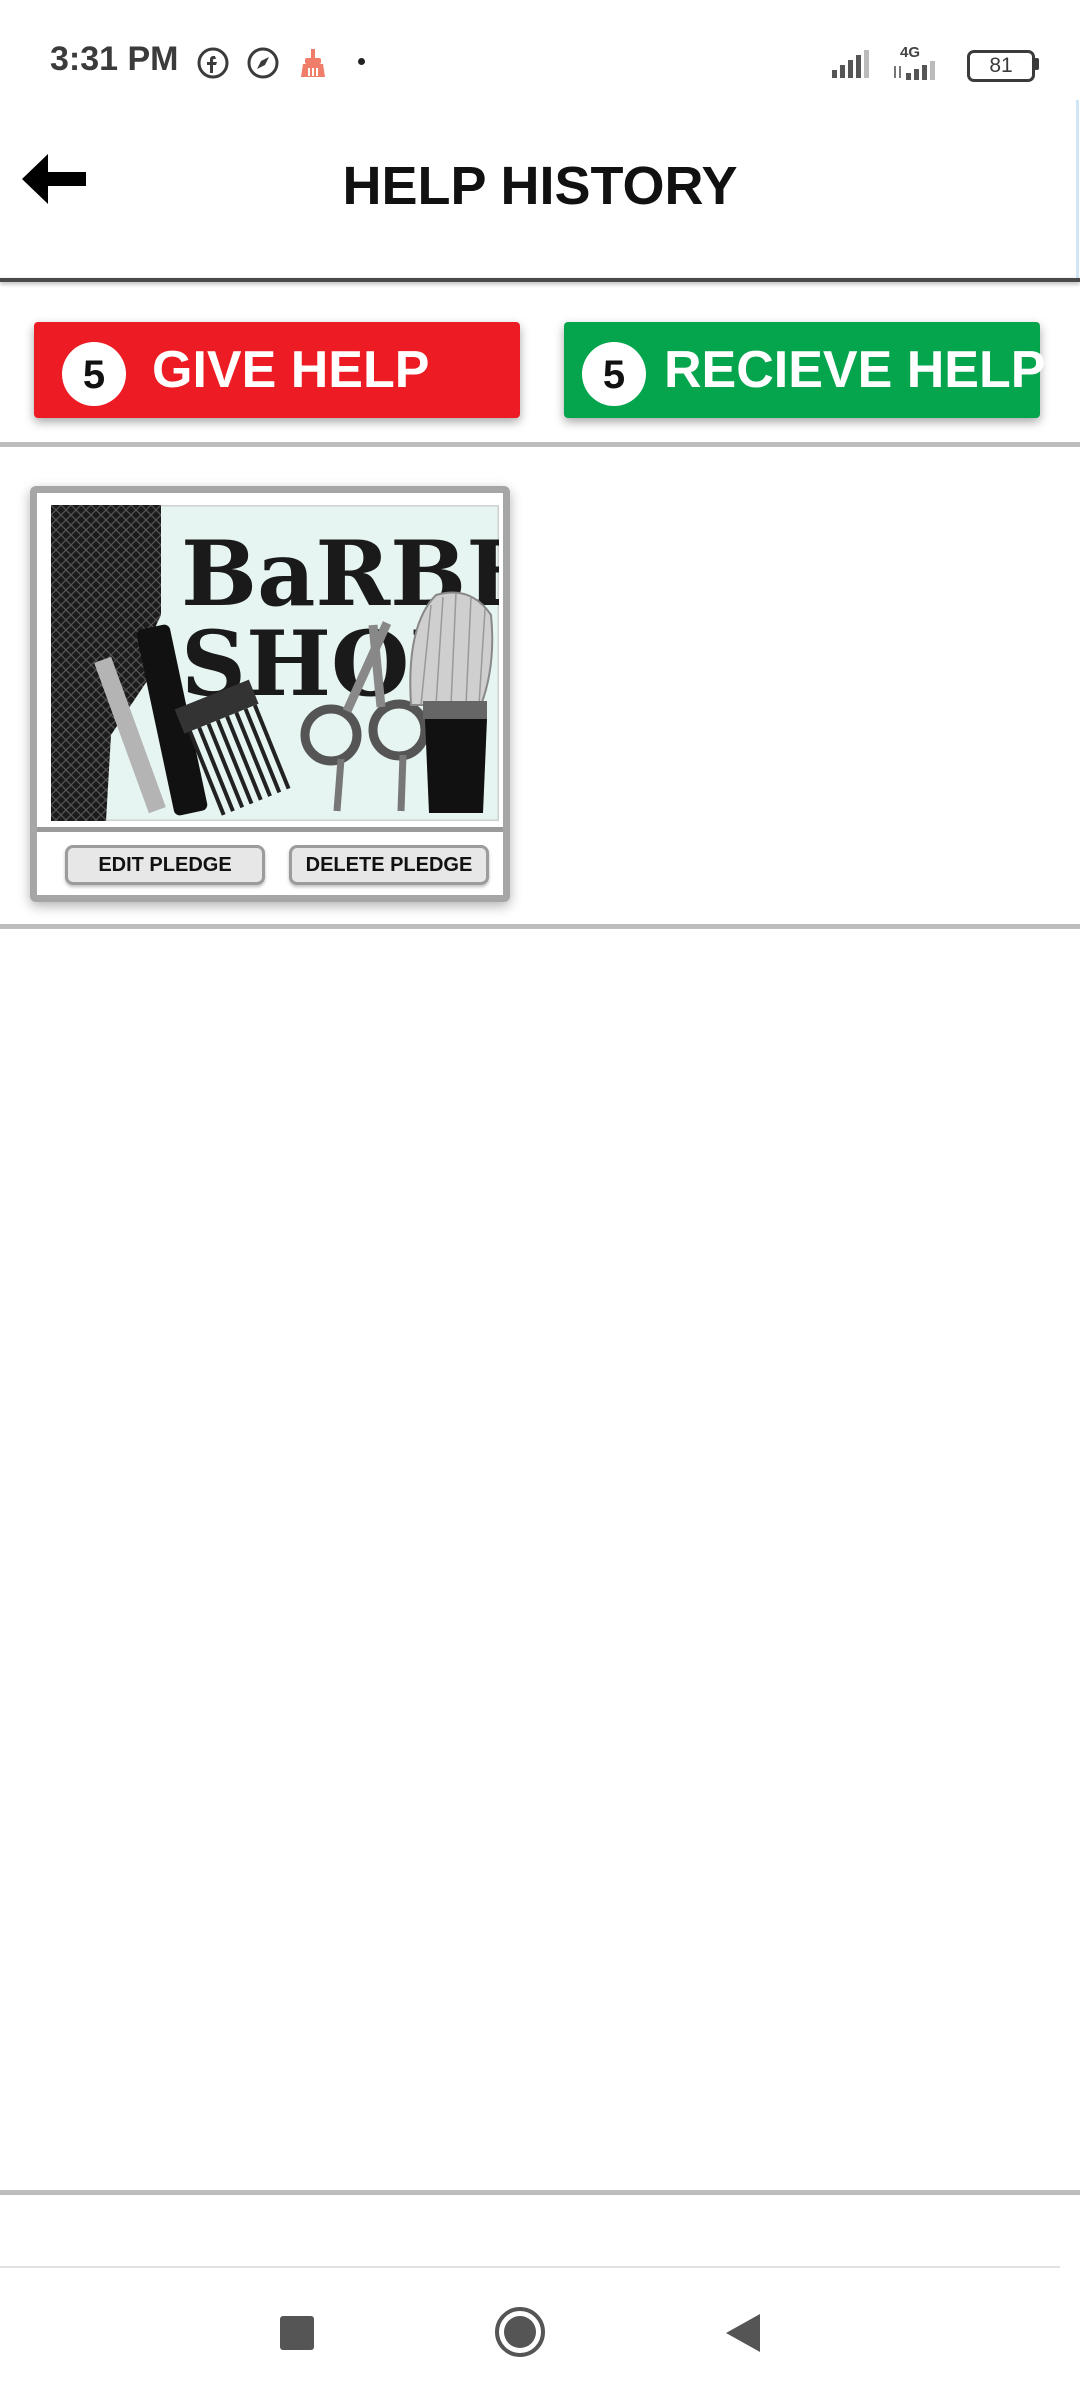 Image resolution: width=1080 pixels, height=2400 pixels. Describe the element at coordinates (540, 280) in the screenshot. I see `header-divider` at that location.